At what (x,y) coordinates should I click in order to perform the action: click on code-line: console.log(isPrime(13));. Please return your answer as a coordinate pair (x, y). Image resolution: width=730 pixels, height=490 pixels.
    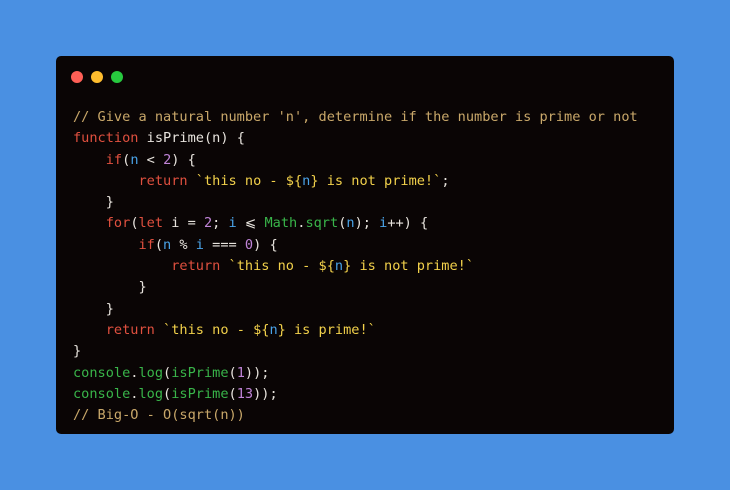
    Looking at the image, I should click on (355, 394).